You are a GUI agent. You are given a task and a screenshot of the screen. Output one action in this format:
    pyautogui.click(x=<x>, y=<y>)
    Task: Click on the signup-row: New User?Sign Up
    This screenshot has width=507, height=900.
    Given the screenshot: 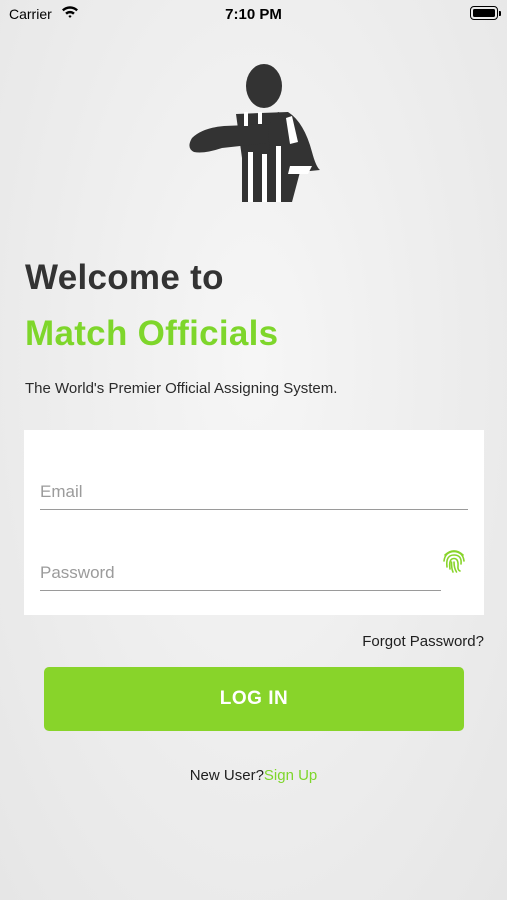 What is the action you would take?
    pyautogui.click(x=253, y=775)
    